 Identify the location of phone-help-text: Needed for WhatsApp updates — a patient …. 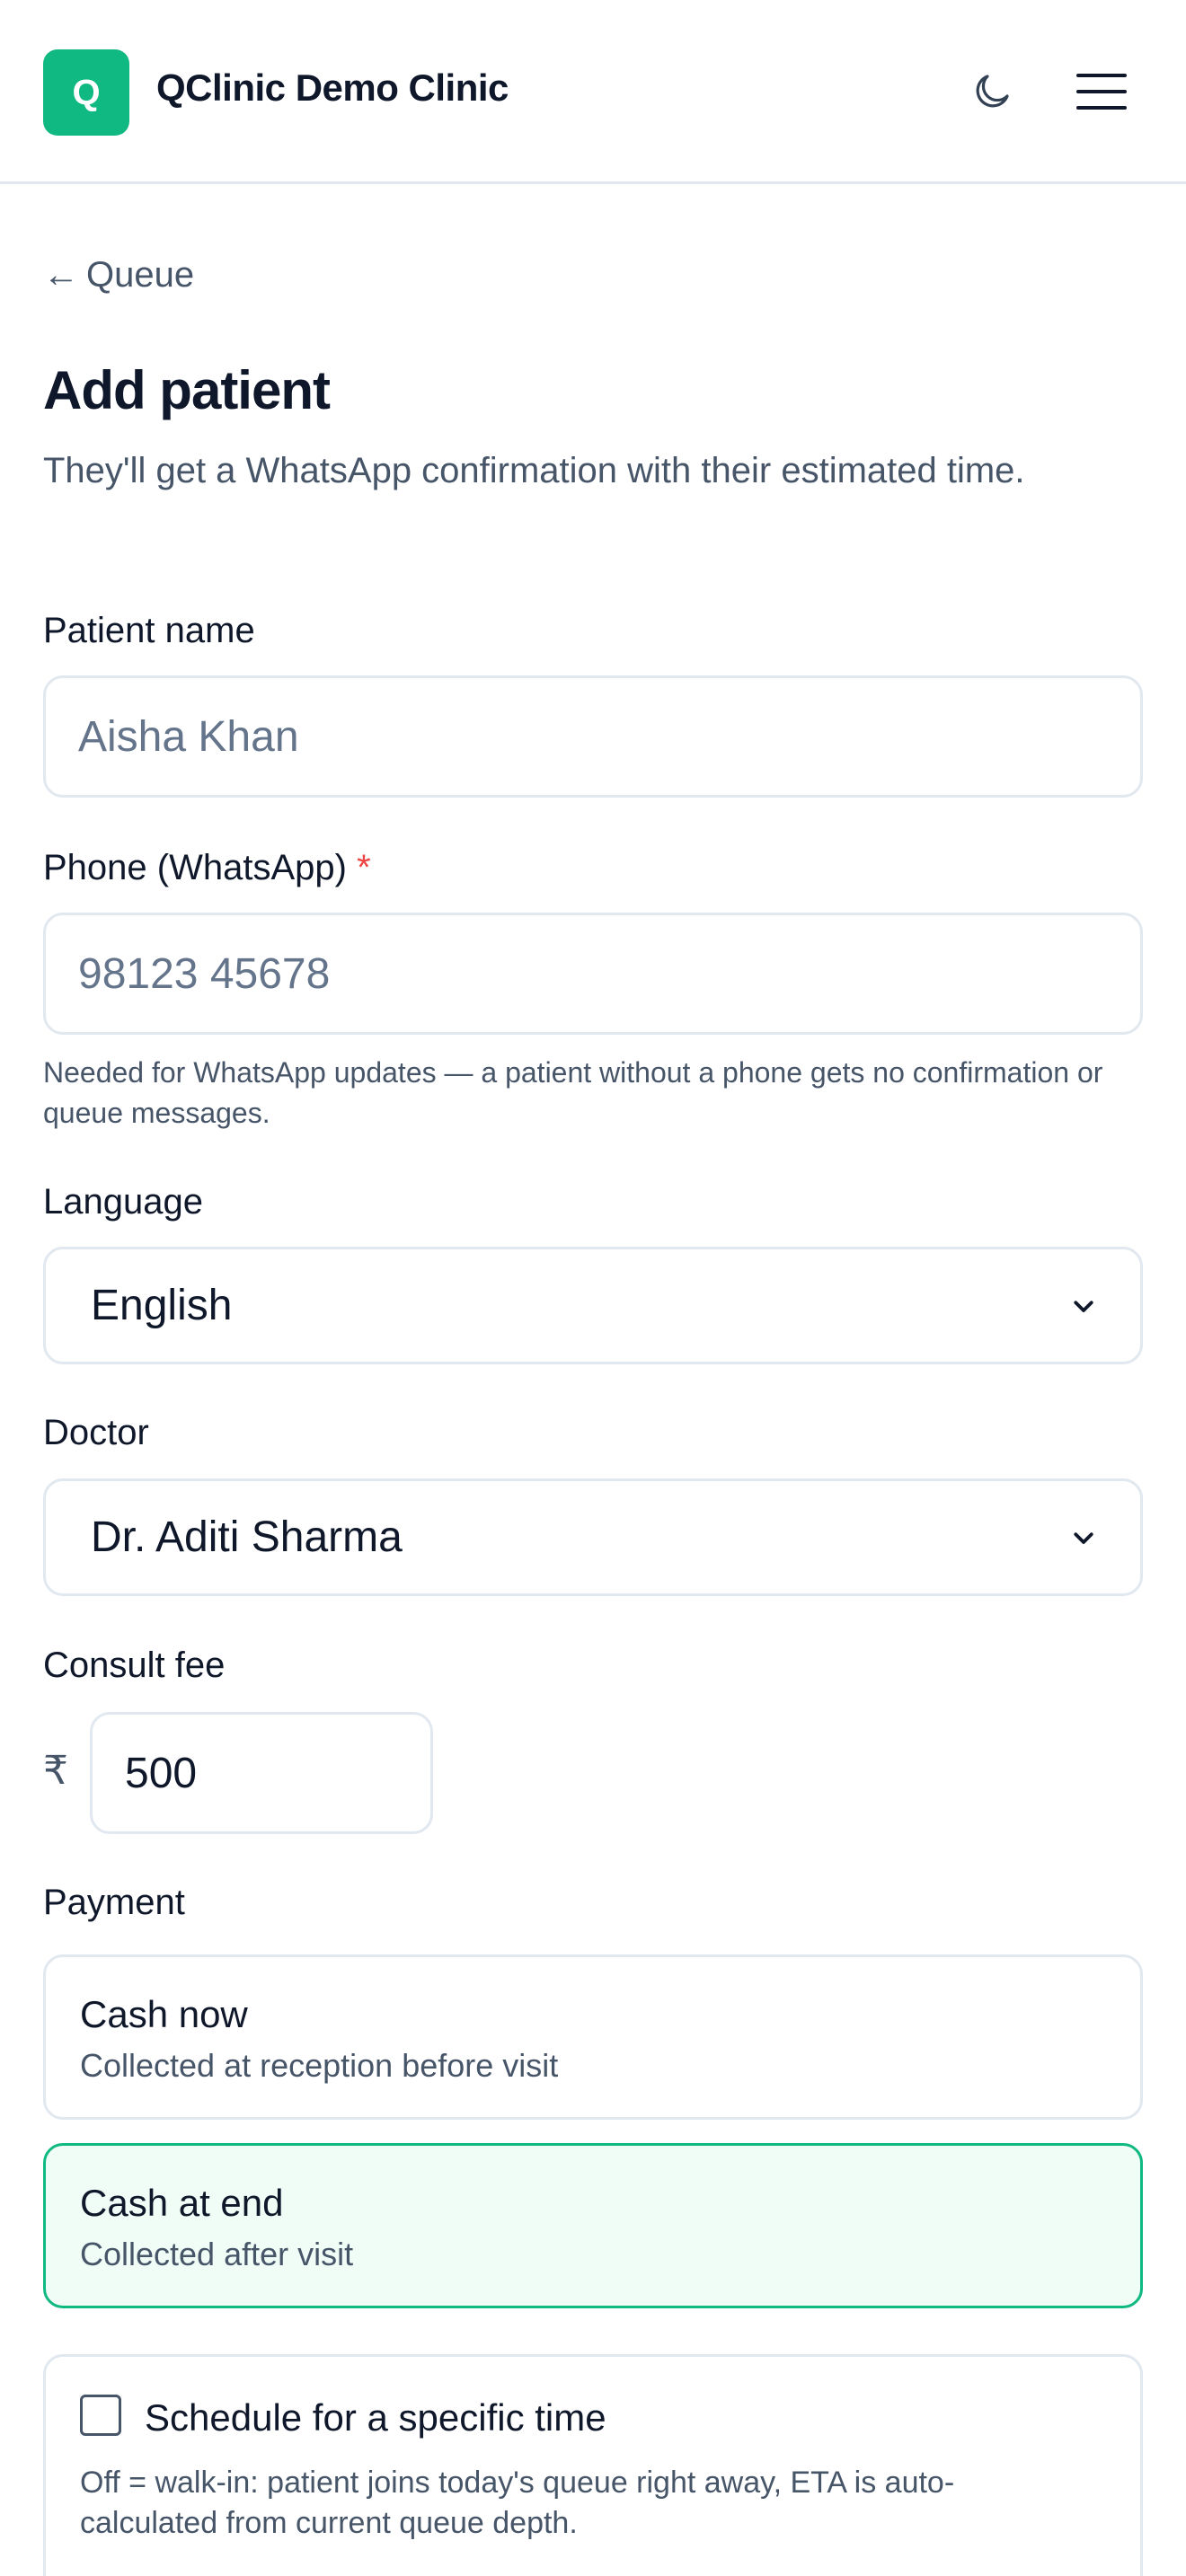
(573, 1092).